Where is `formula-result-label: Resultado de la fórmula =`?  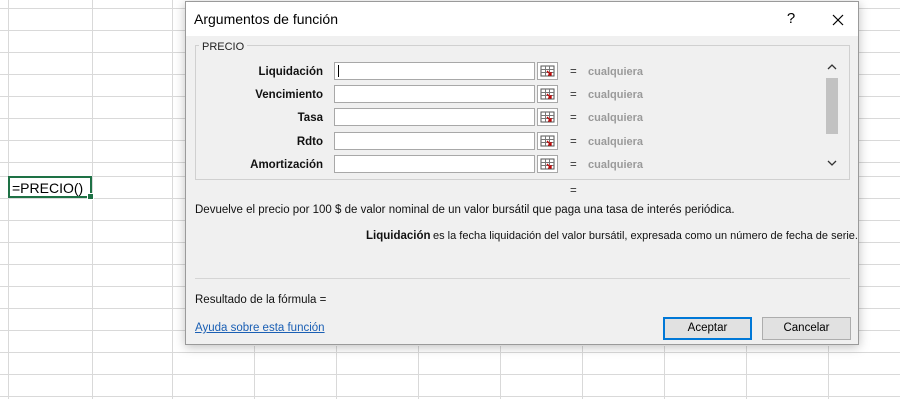
formula-result-label: Resultado de la fórmula = is located at coordinates (261, 300).